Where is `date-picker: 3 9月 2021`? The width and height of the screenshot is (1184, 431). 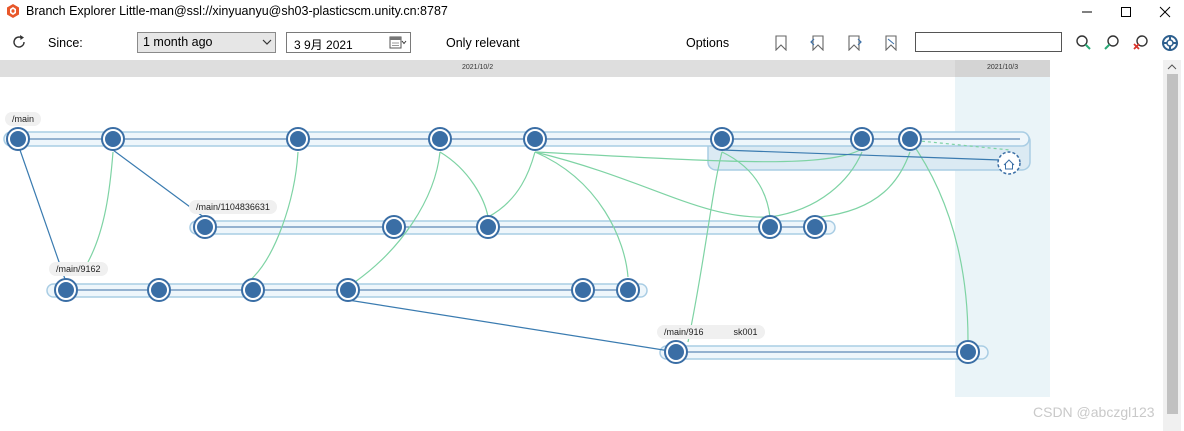
date-picker: 3 9月 2021 is located at coordinates (348, 42).